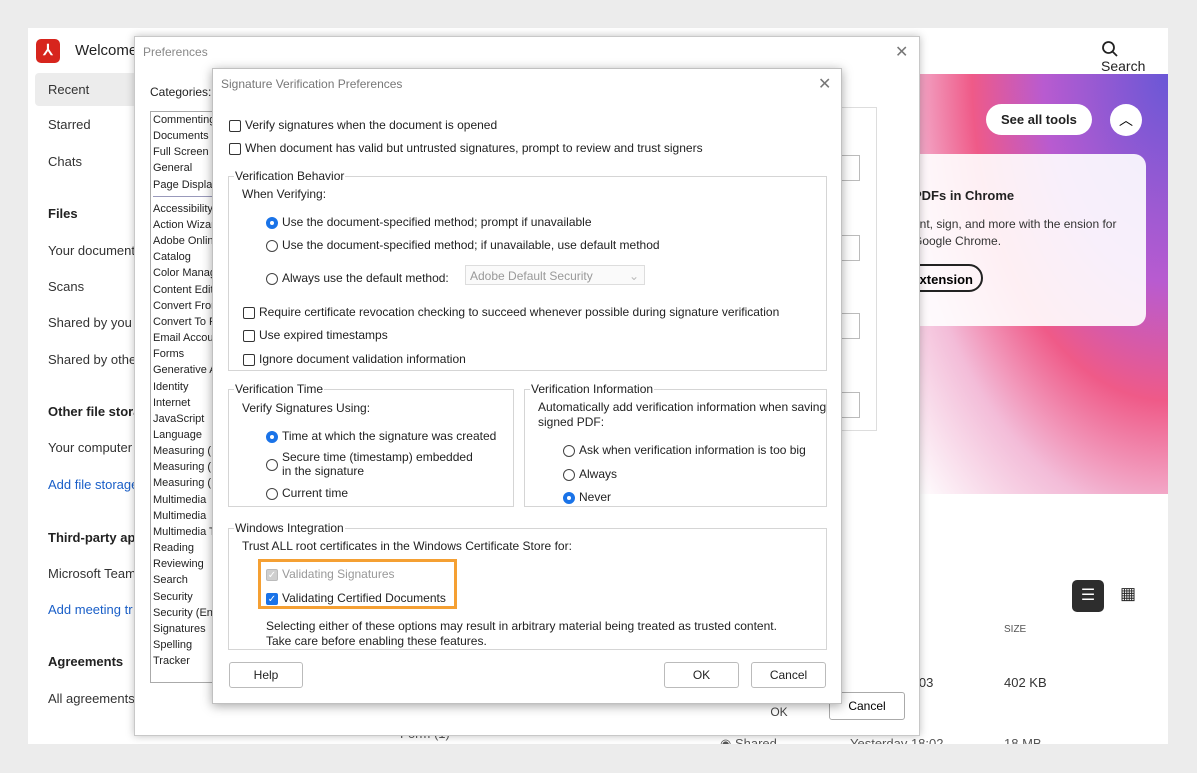 This screenshot has width=1197, height=773. Describe the element at coordinates (185, 564) in the screenshot. I see `category-item: Reviewing` at that location.